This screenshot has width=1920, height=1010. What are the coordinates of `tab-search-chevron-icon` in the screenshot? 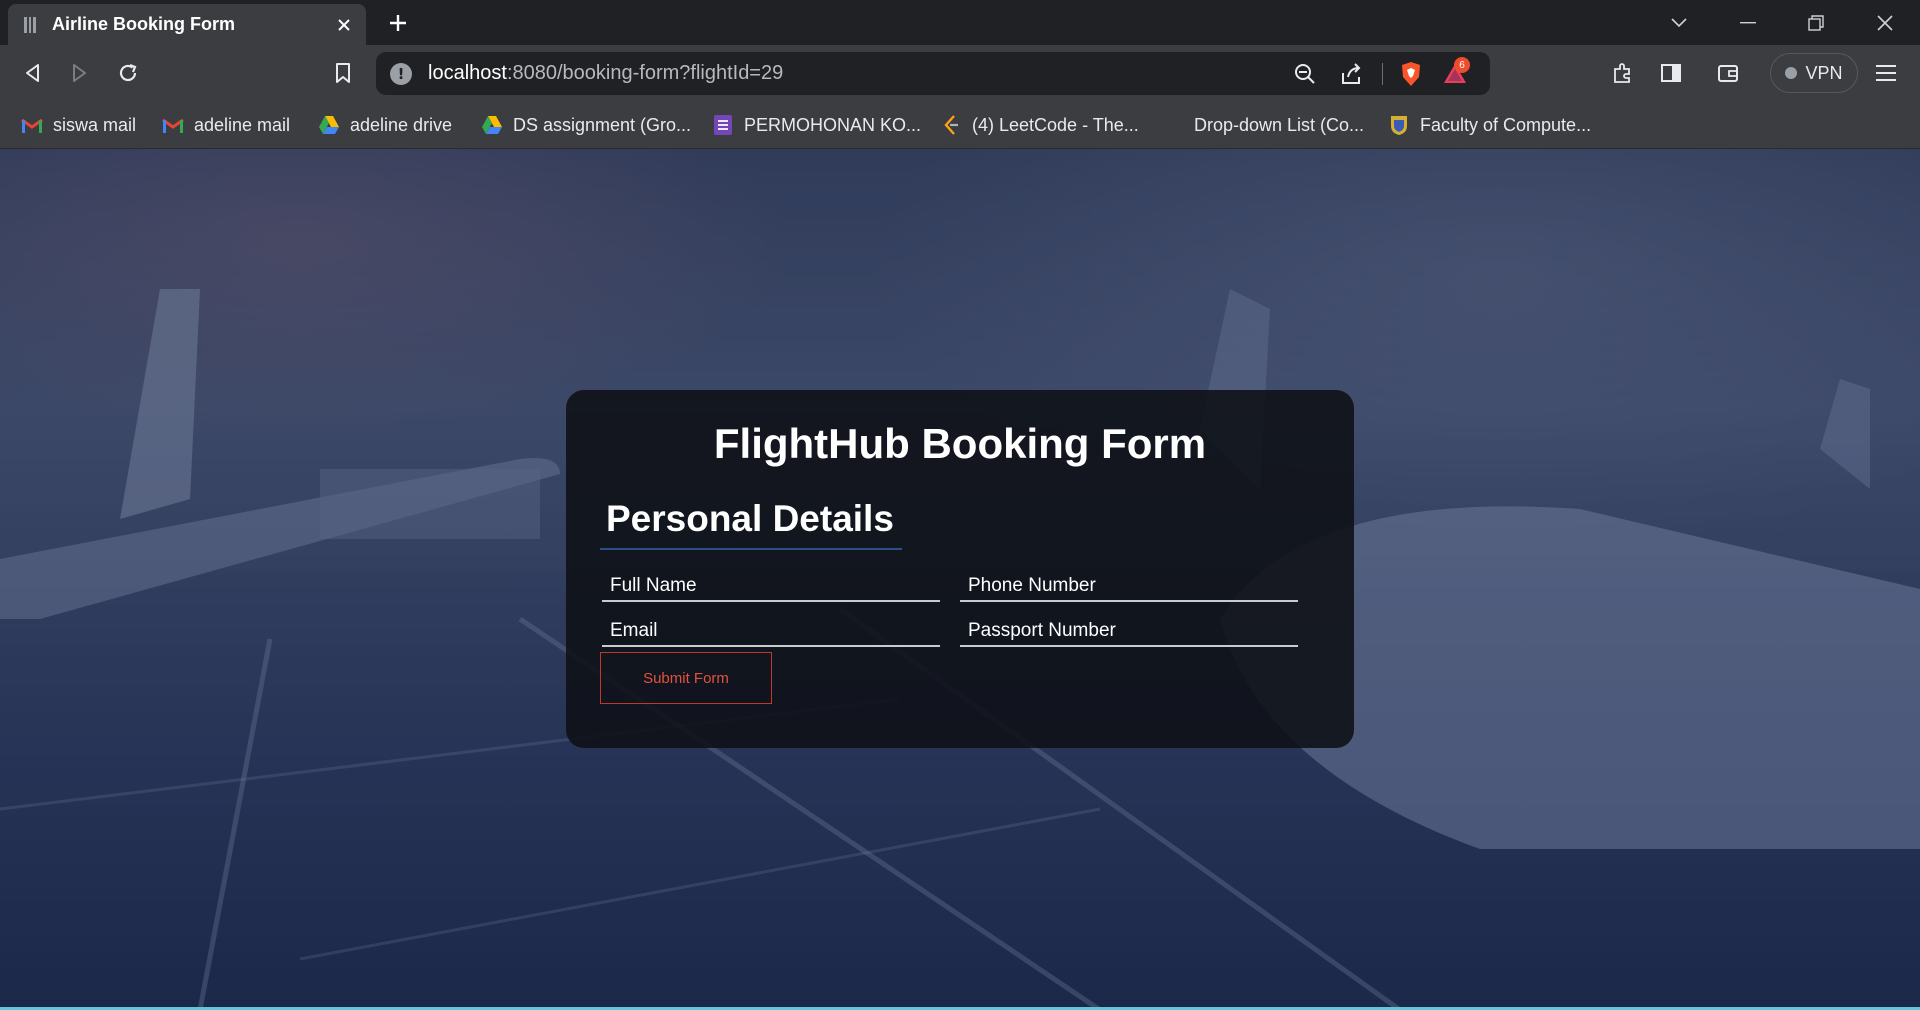 It's located at (1679, 23).